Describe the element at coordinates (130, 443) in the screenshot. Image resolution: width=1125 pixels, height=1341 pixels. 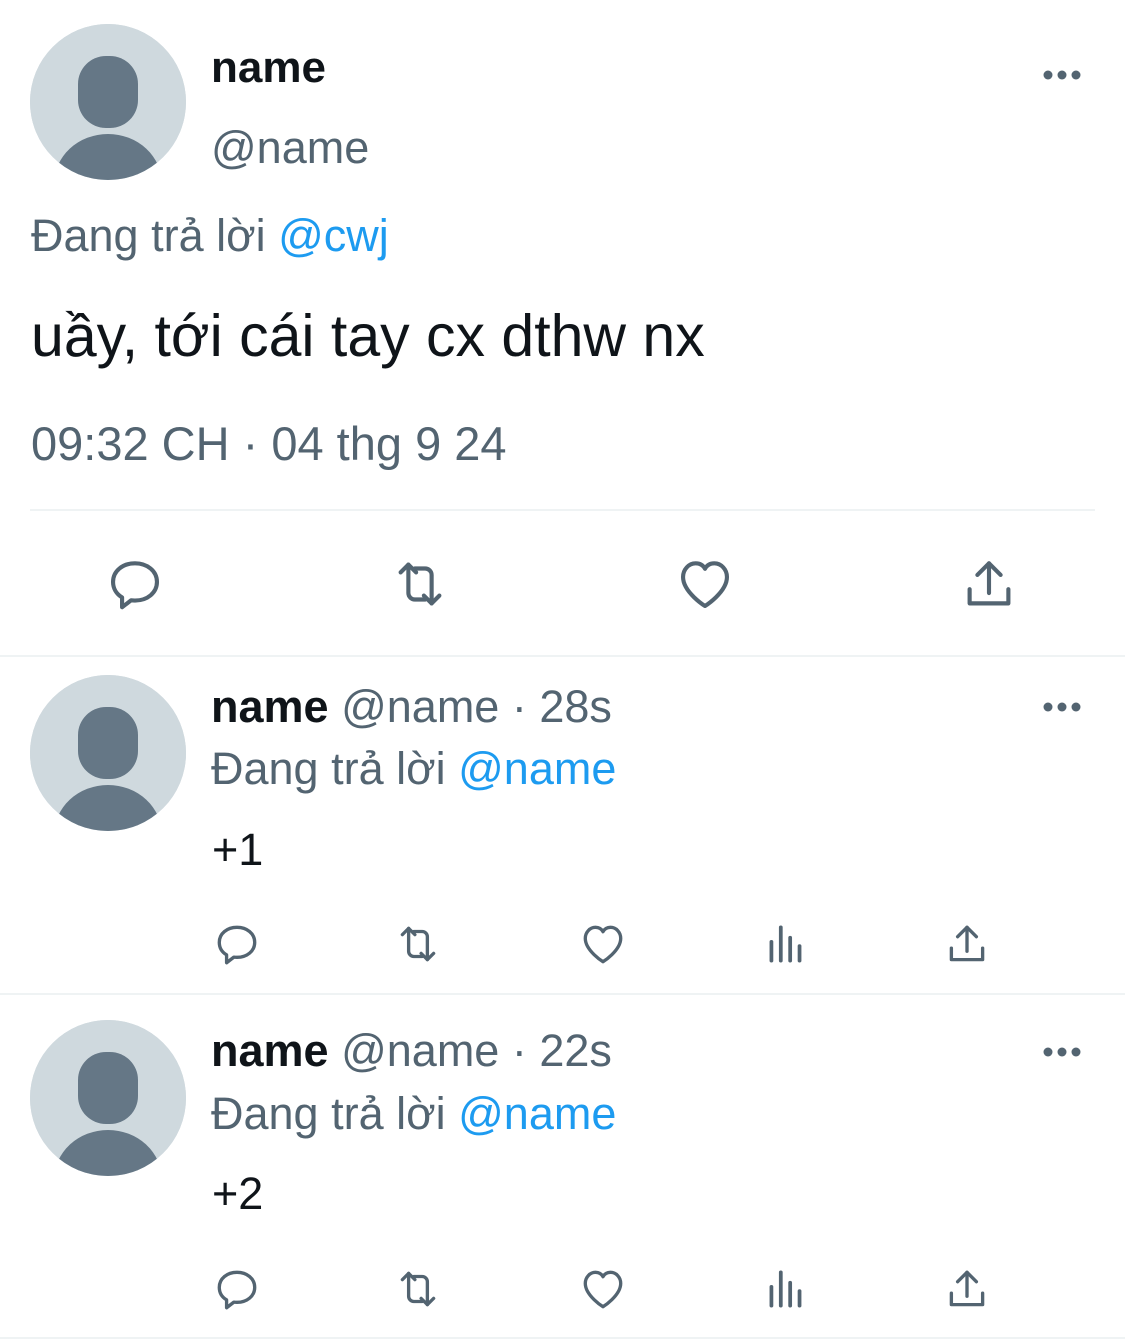
I see `tweet-time: 09:32 CH` at that location.